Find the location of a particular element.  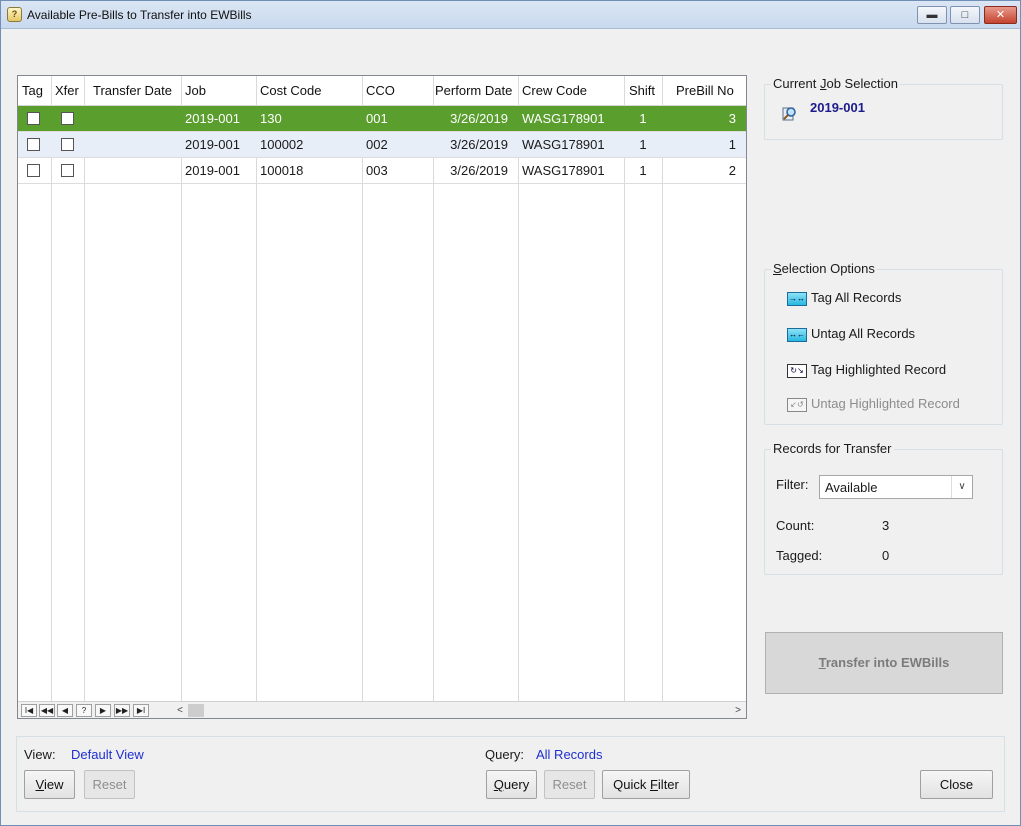

untag-all-icon: ↔← is located at coordinates (797, 334).